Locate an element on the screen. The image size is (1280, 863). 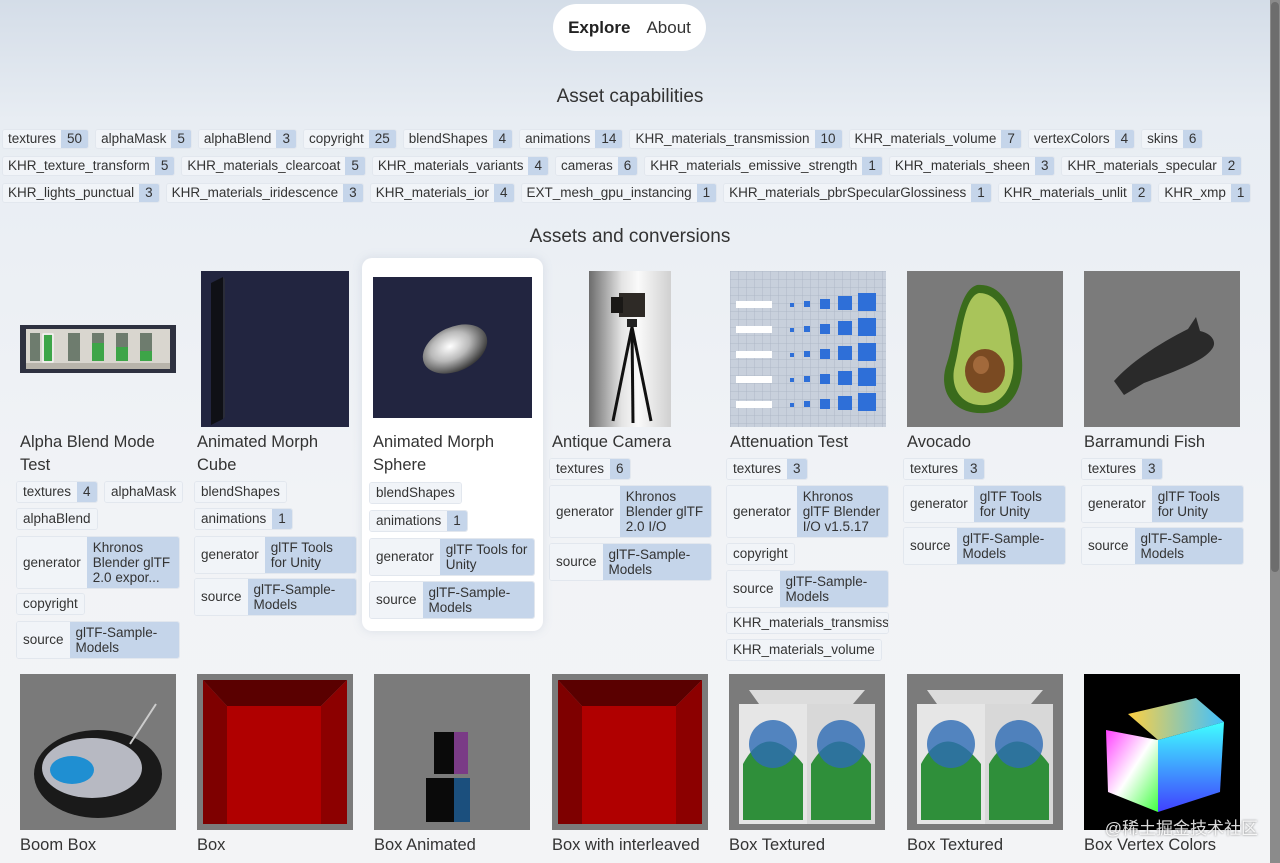
capability-tag: KHR_materials_emissive_strength 1 is located at coordinates (763, 166).